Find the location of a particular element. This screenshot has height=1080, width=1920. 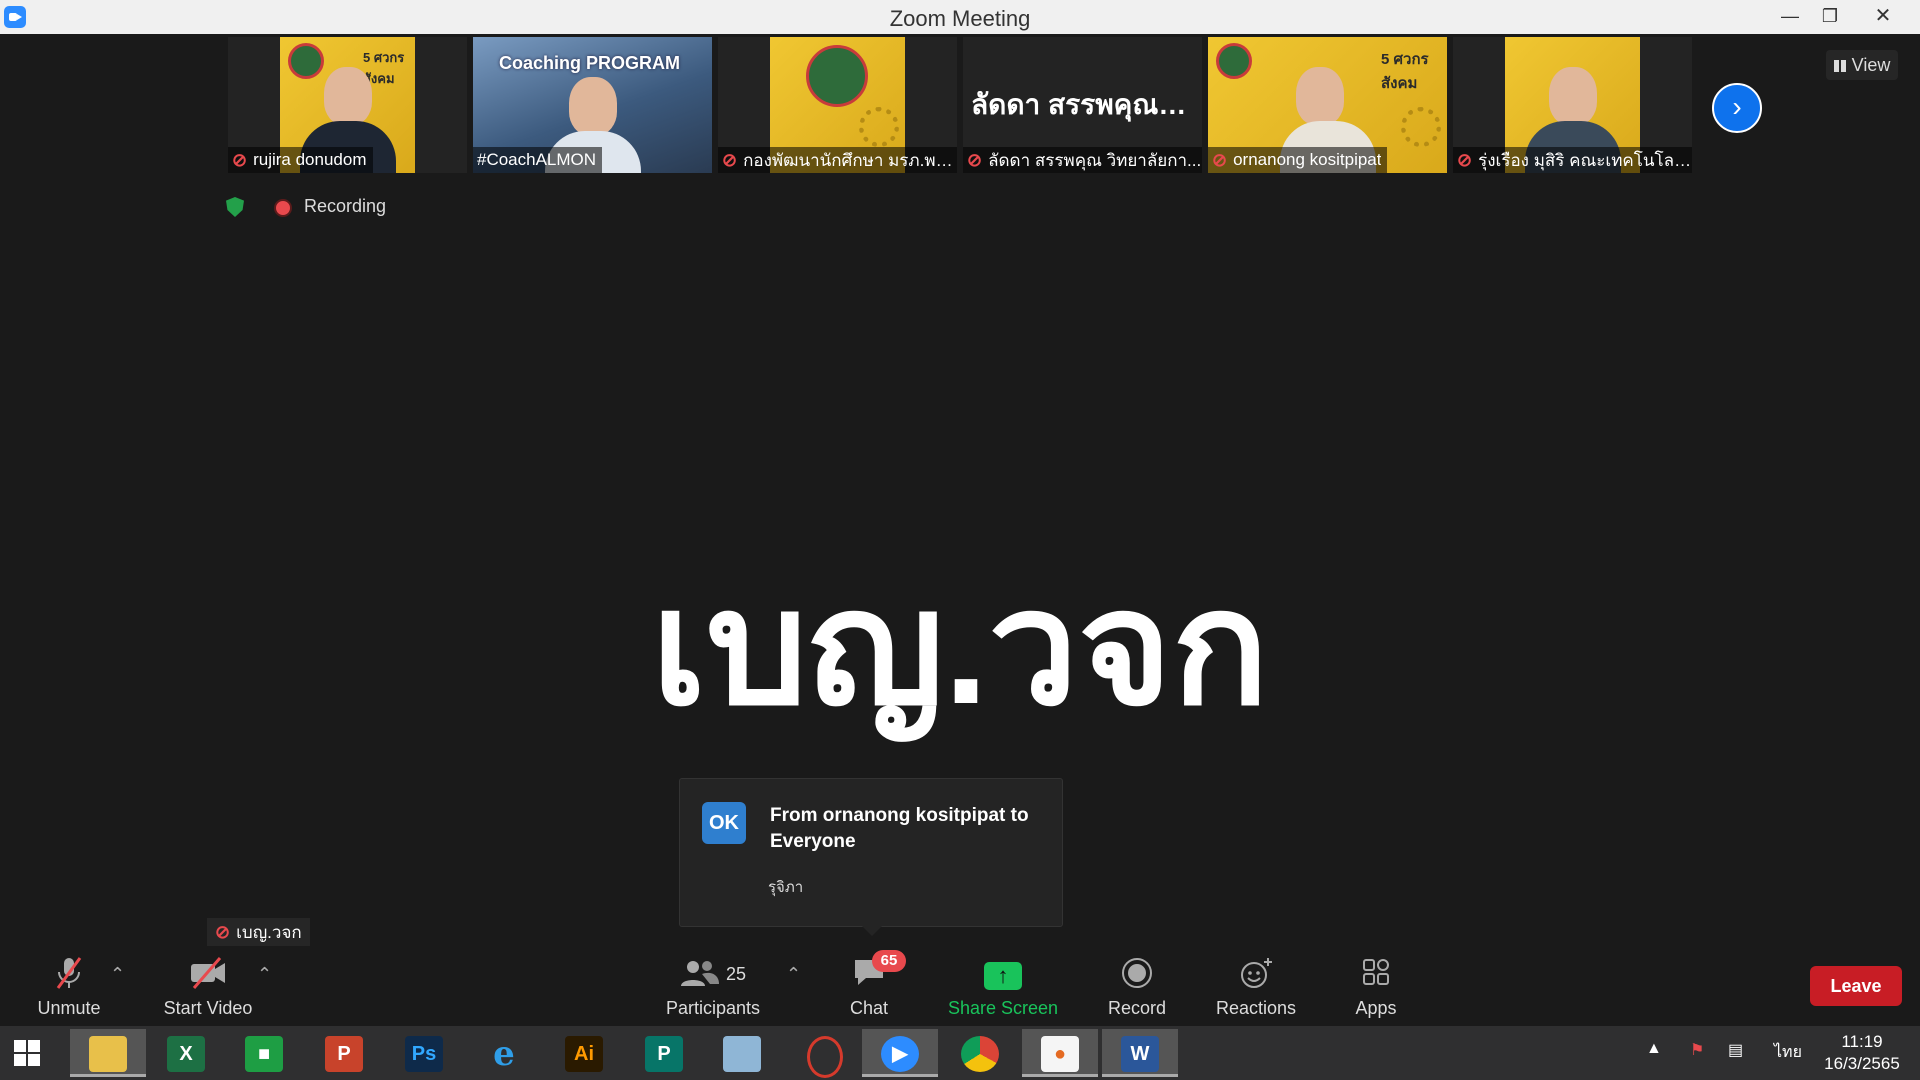

notepad-icon is located at coordinates (742, 1054).